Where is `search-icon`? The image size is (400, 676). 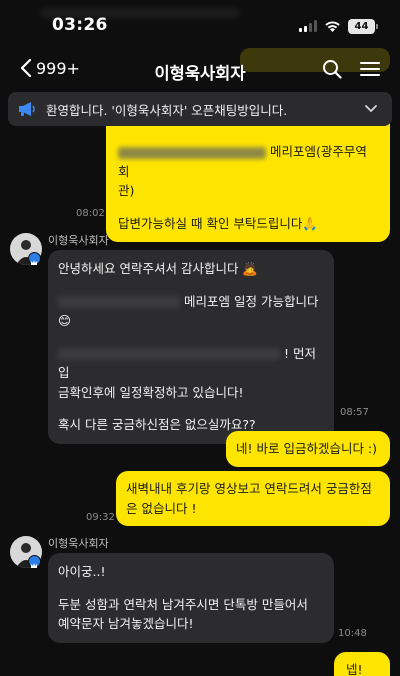 search-icon is located at coordinates (332, 69).